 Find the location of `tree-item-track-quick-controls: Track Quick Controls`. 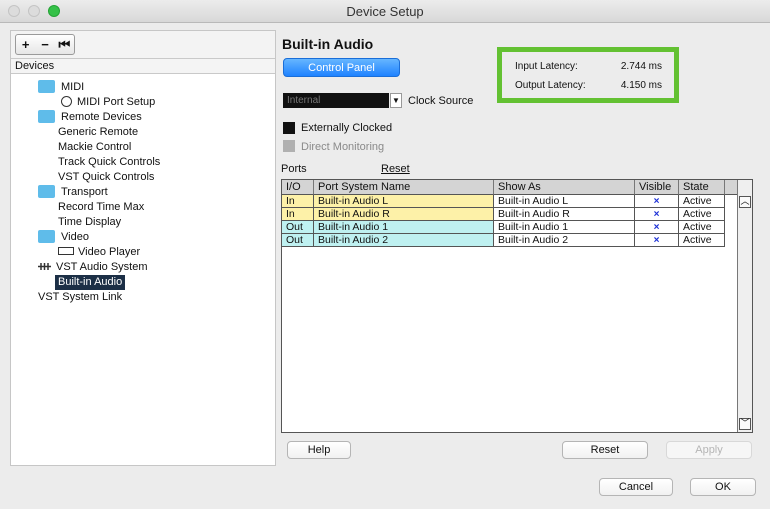

tree-item-track-quick-controls: Track Quick Controls is located at coordinates (109, 162).